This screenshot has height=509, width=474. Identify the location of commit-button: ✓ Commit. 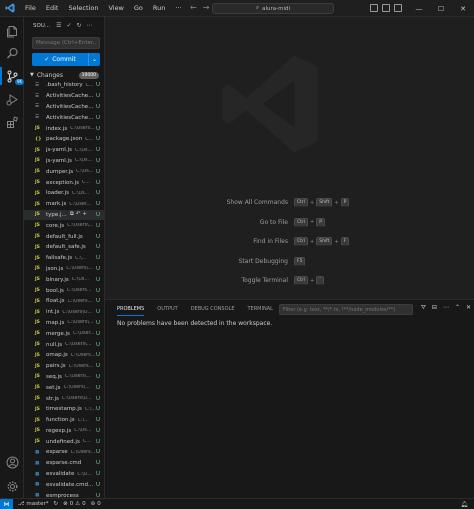
(60, 59).